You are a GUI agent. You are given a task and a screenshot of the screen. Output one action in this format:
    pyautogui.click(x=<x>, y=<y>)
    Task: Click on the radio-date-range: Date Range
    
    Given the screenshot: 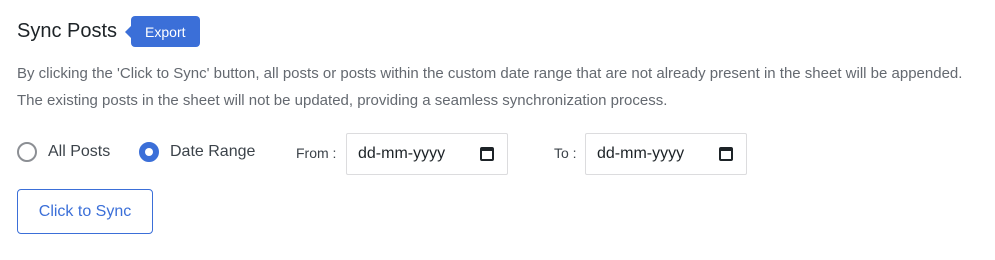 What is the action you would take?
    pyautogui.click(x=197, y=152)
    